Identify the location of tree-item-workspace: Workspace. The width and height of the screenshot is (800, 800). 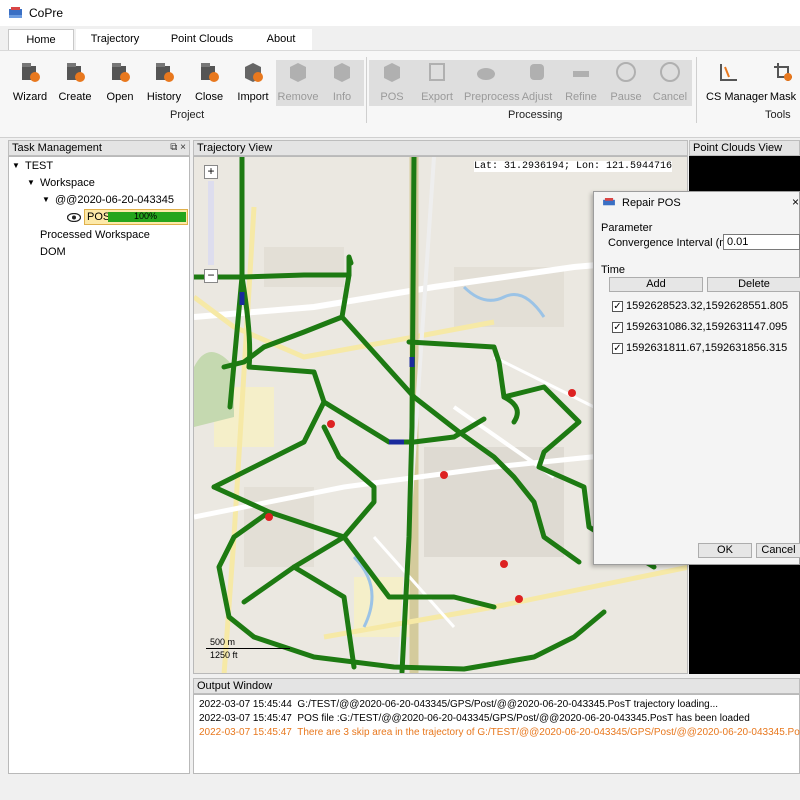
(67, 183).